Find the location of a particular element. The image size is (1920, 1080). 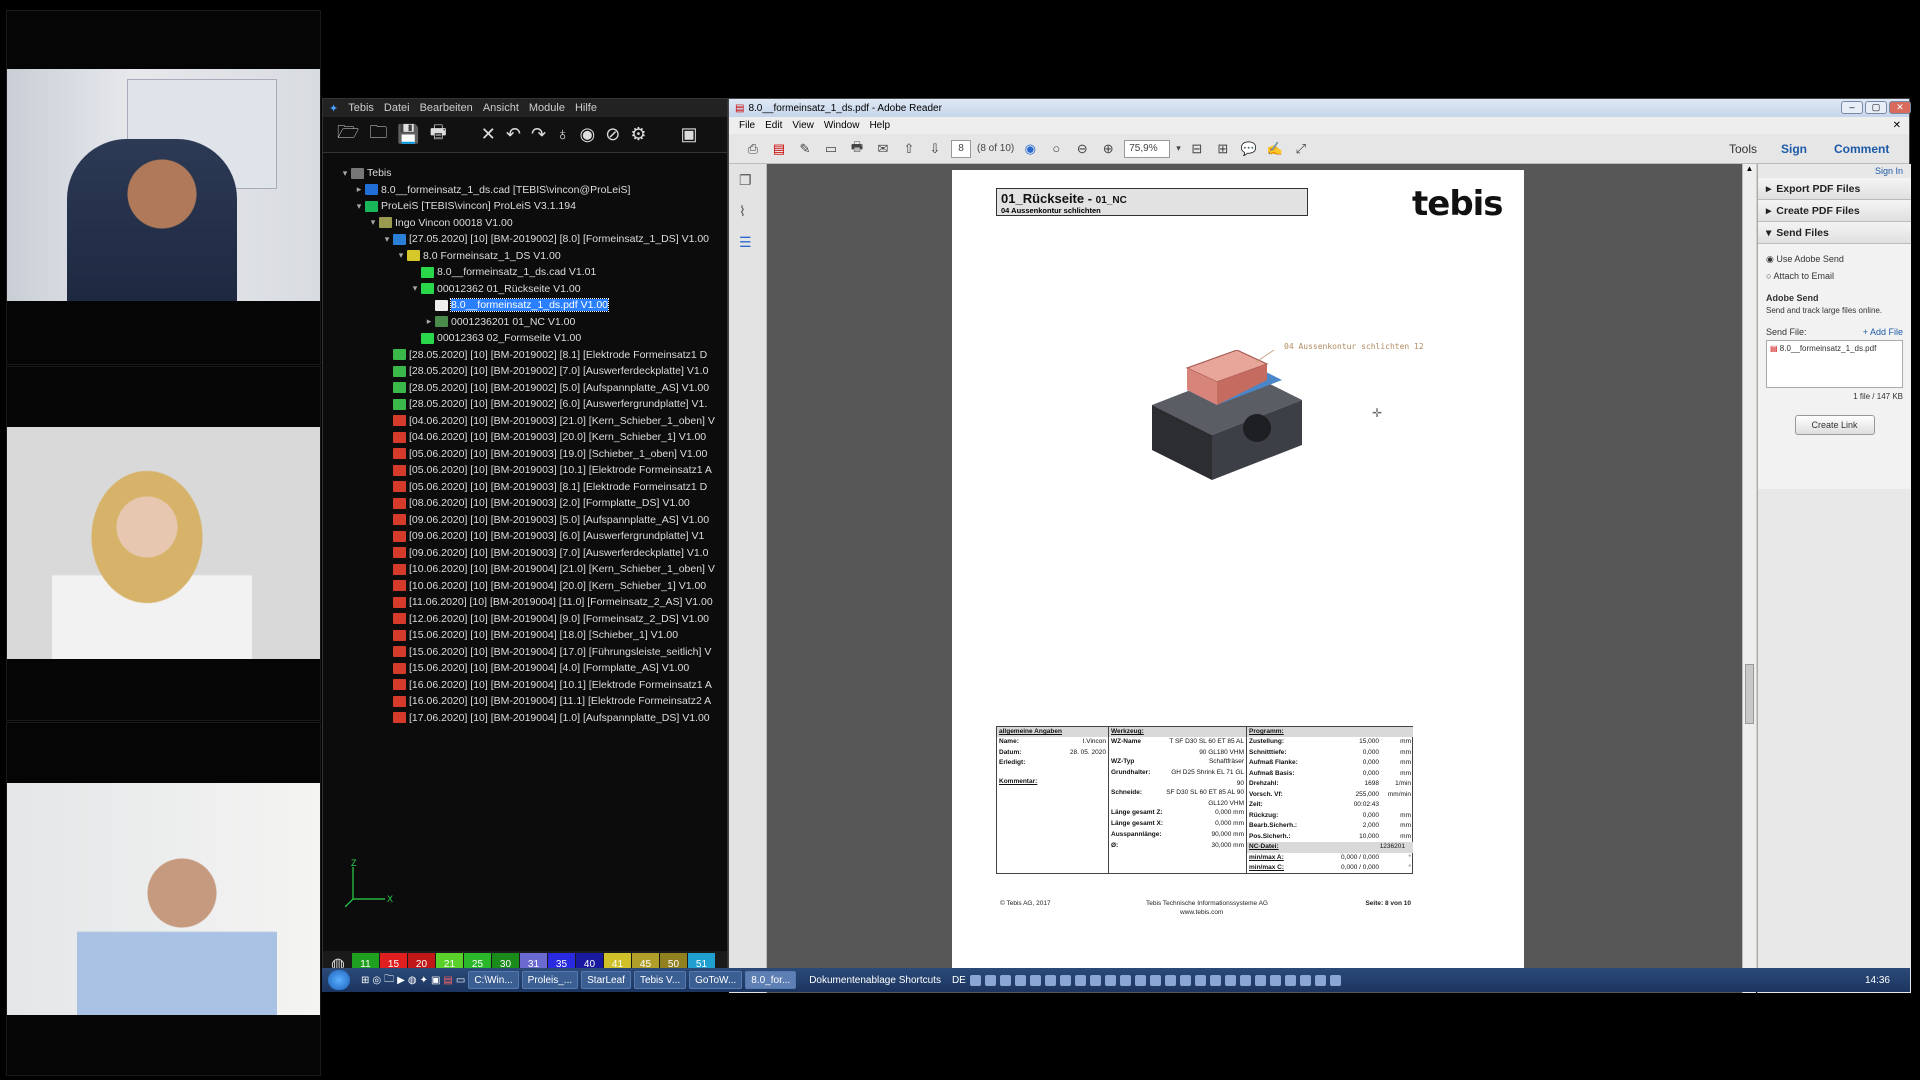

expand-icon: ▸ is located at coordinates (429, 321).